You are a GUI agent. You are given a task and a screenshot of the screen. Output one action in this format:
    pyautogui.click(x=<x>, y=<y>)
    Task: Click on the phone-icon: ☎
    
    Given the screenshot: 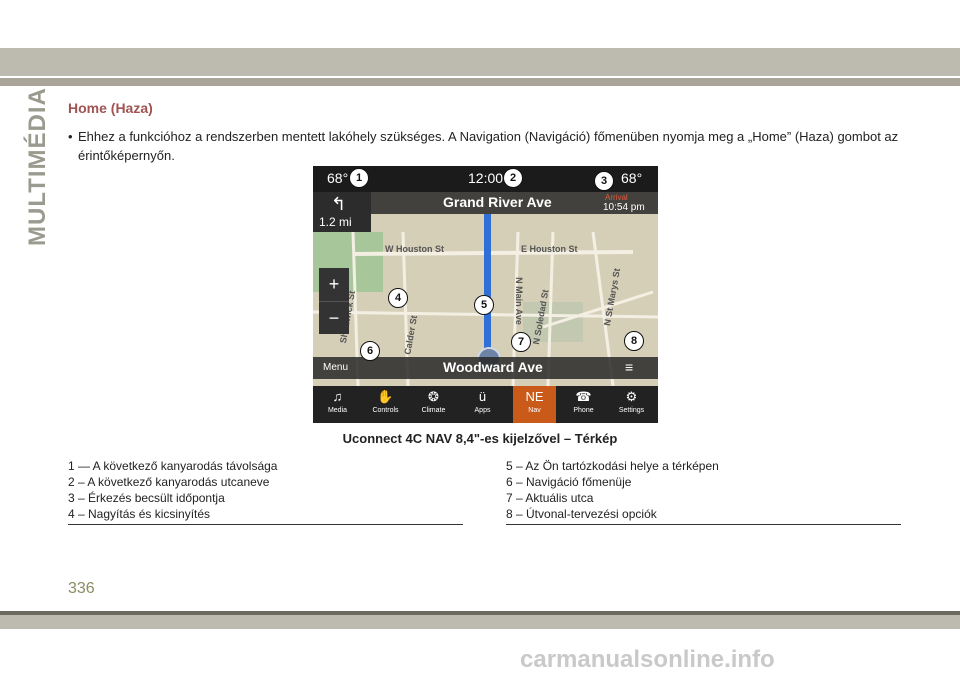 What is the action you would take?
    pyautogui.click(x=583, y=396)
    